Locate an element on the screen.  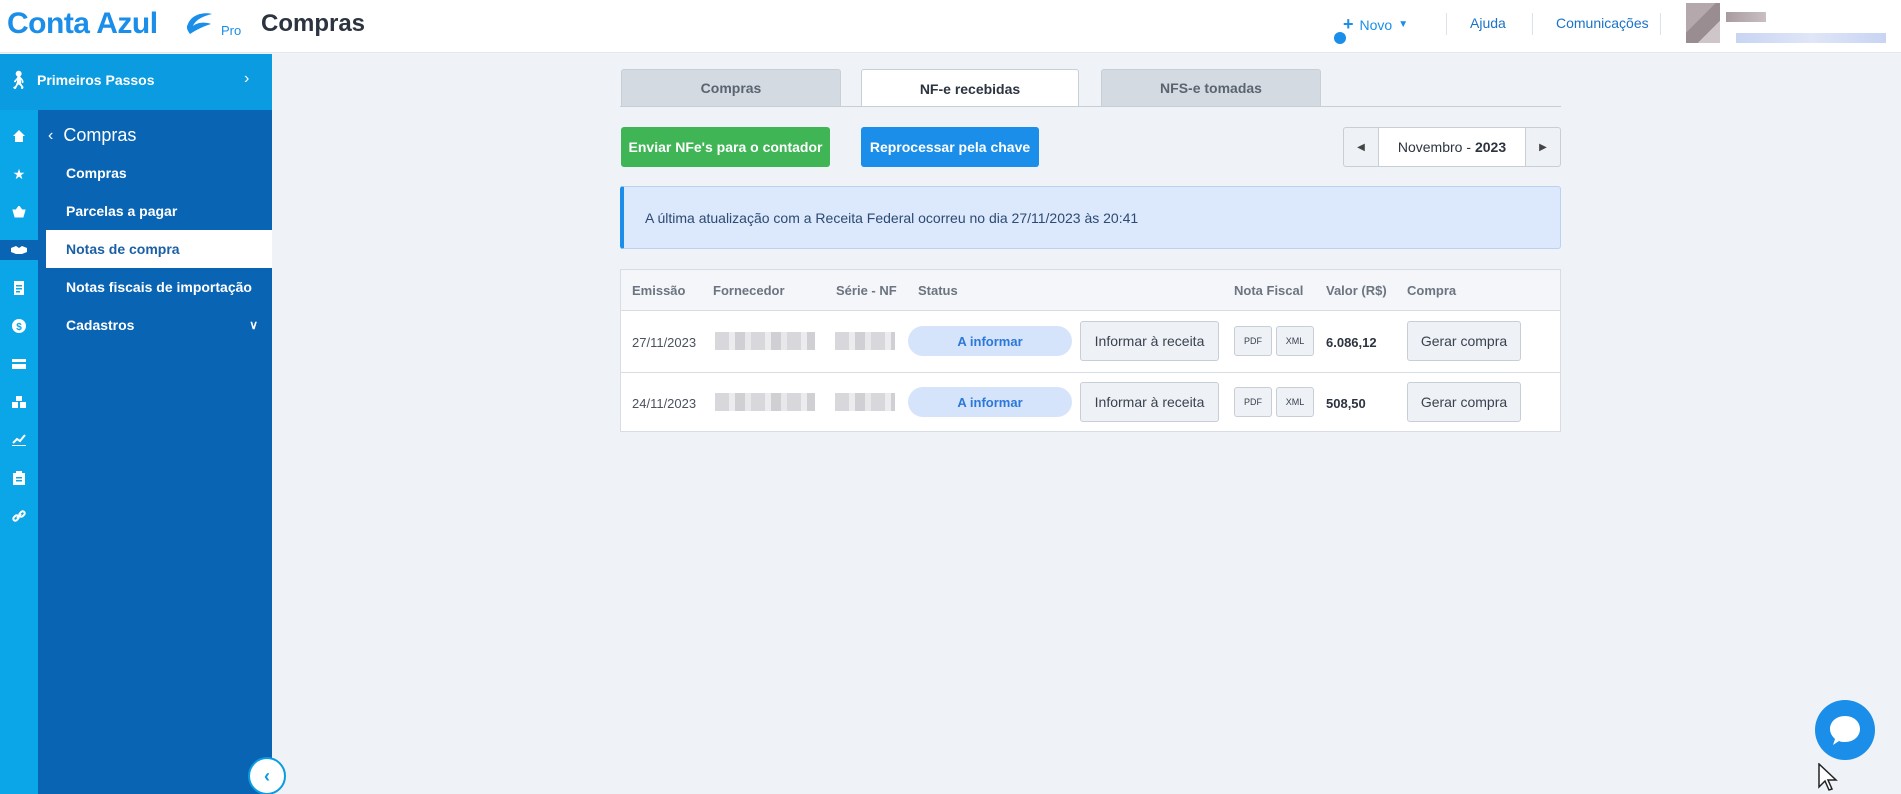
boxes-icon is located at coordinates (19, 402).